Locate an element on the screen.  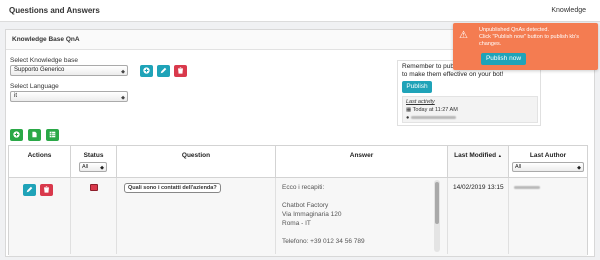
import-file-button is located at coordinates (34, 135).